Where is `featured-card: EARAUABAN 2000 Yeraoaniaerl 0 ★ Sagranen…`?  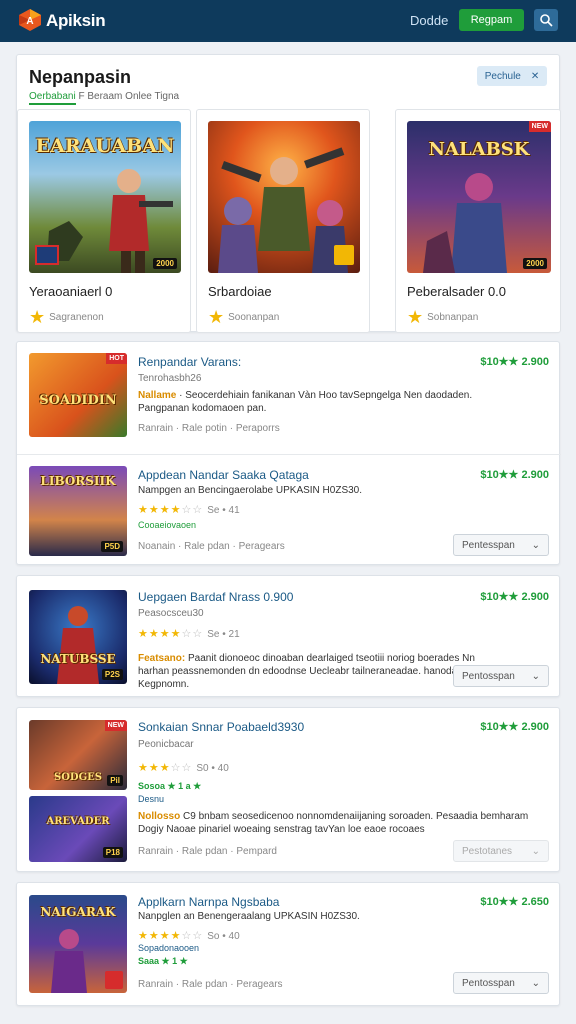
featured-card: EARAUABAN 2000 Yeraoaniaerl 0 ★ Sagranen… is located at coordinates (104, 221).